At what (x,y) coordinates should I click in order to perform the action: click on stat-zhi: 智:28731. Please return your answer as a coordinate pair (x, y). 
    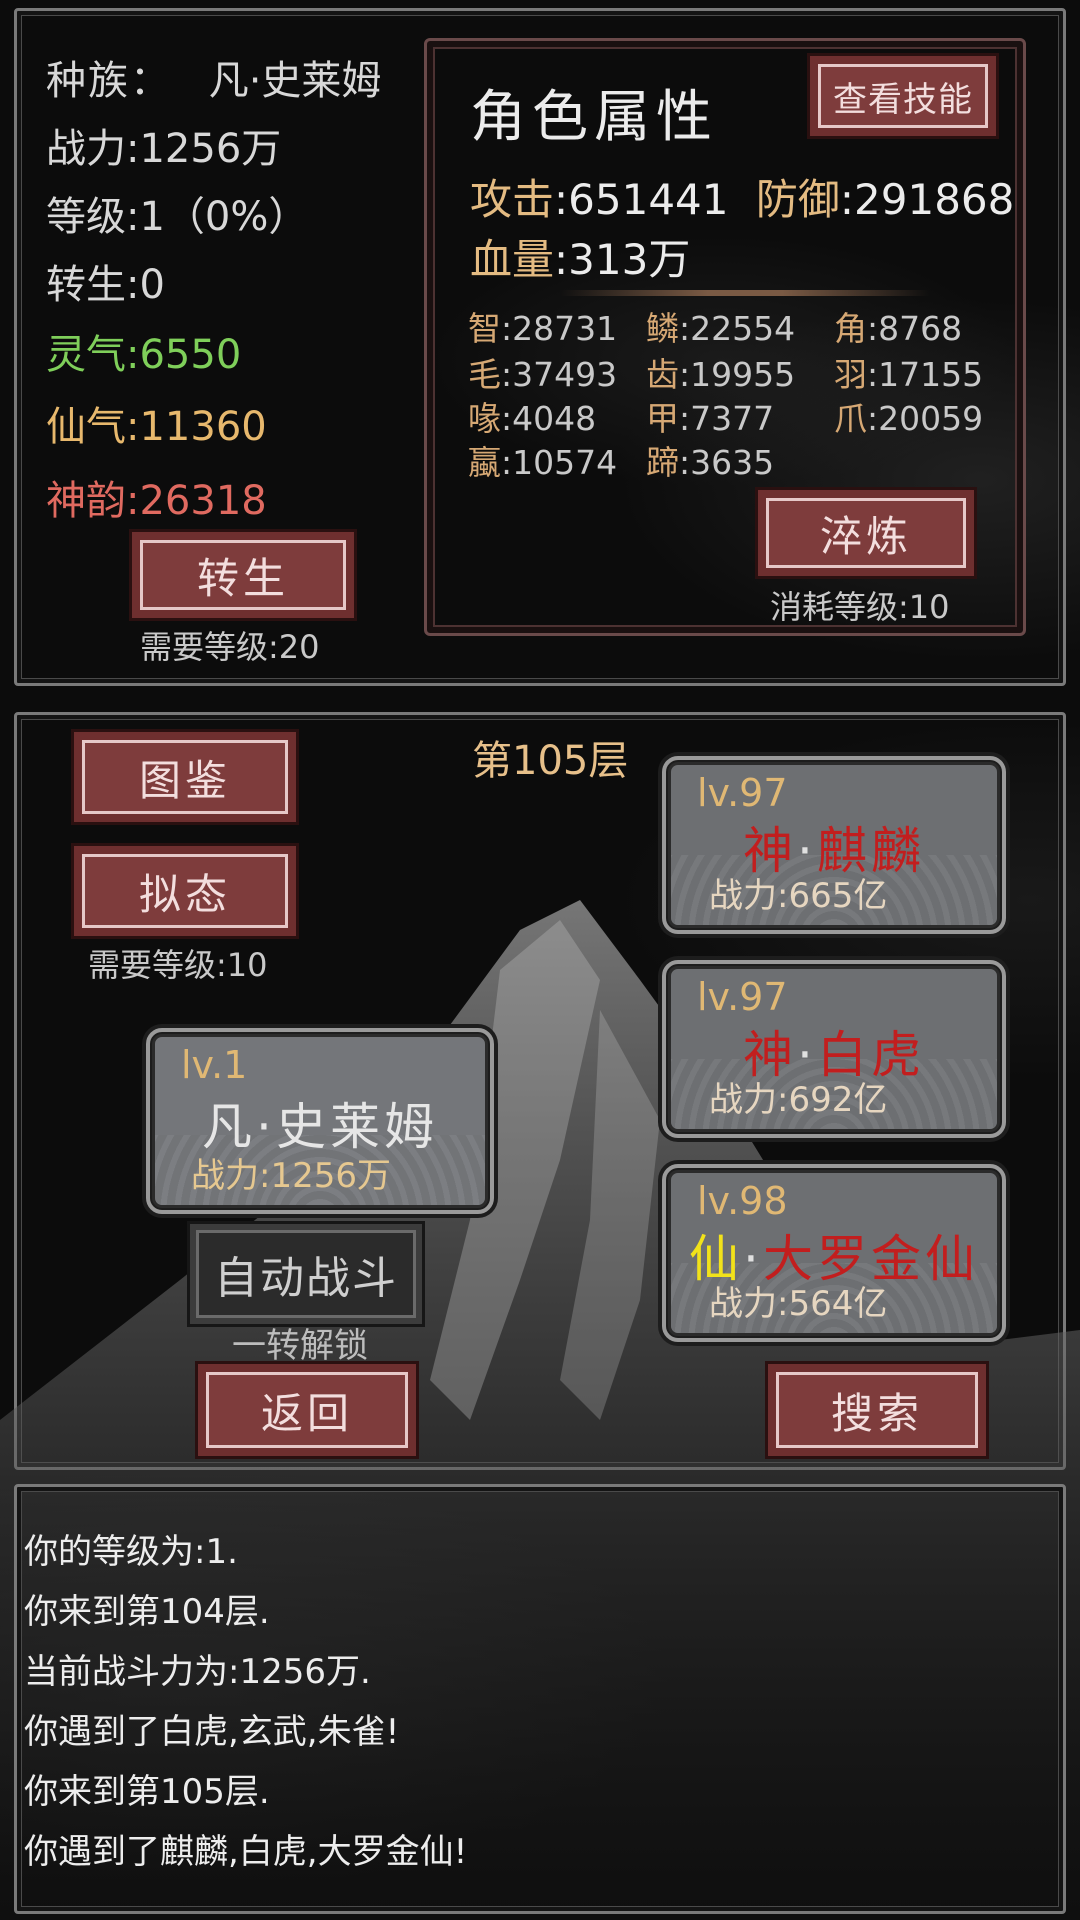
    Looking at the image, I should click on (542, 326).